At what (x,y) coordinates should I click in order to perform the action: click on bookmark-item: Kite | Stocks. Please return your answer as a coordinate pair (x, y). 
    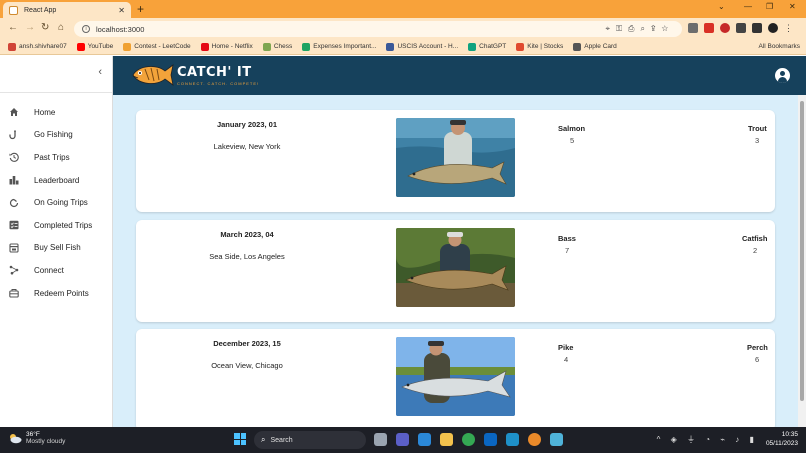
    Looking at the image, I should click on (539, 46).